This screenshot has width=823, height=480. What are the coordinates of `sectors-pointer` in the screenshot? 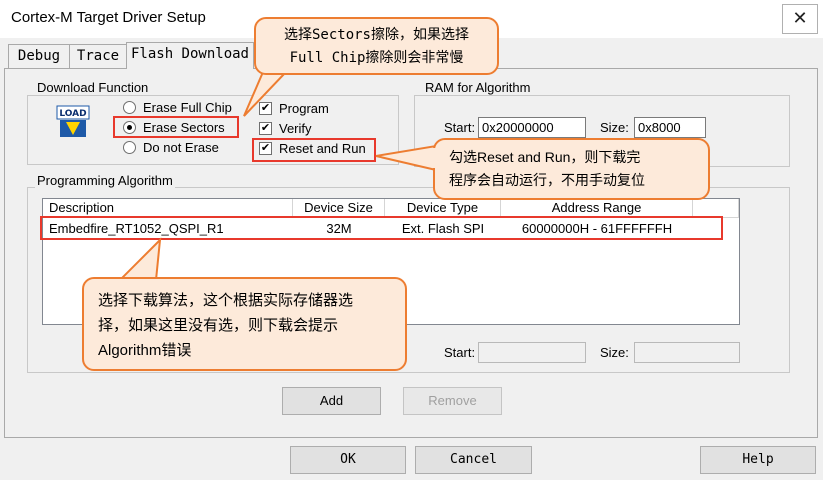 It's located at (266, 94).